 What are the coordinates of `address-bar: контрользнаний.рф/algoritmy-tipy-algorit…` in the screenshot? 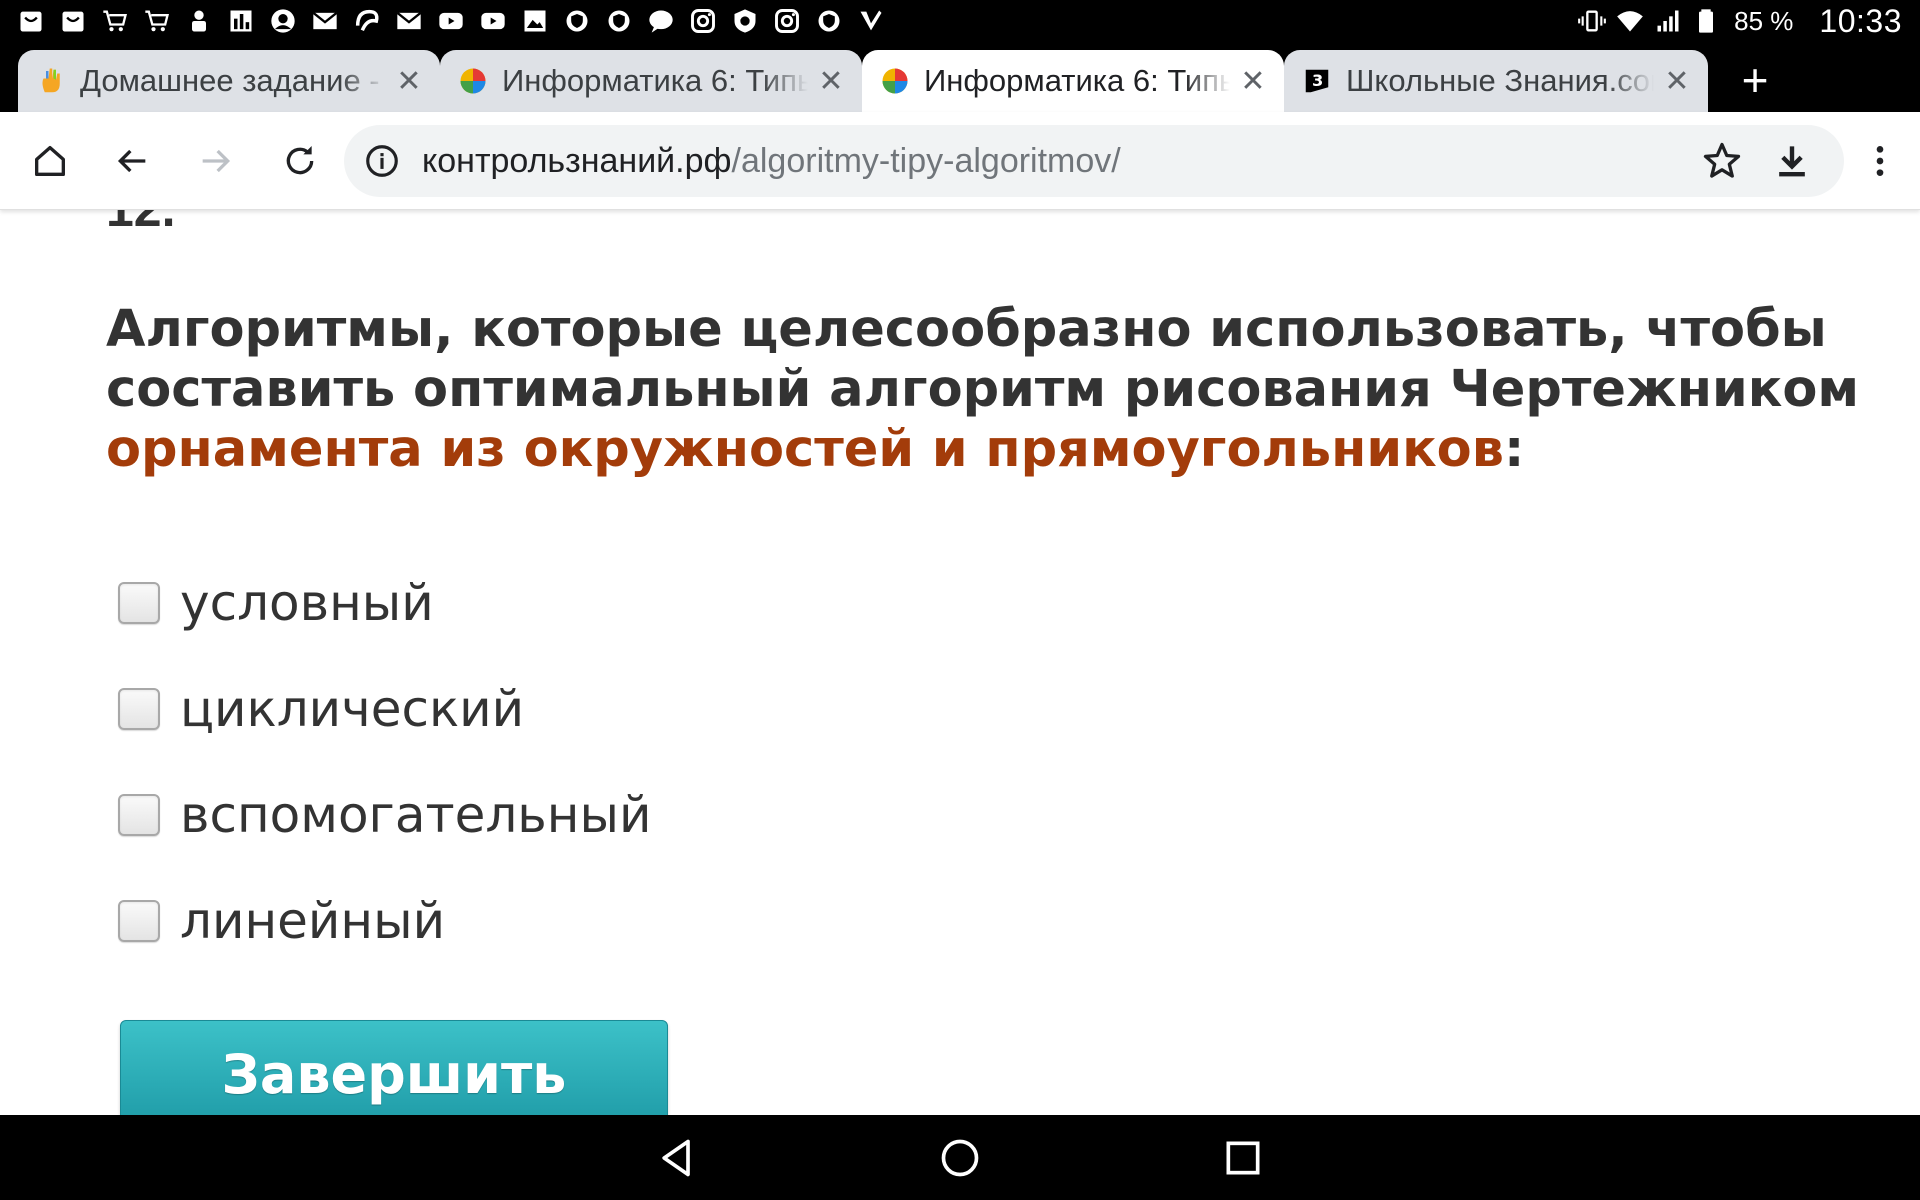 It's located at (1094, 161).